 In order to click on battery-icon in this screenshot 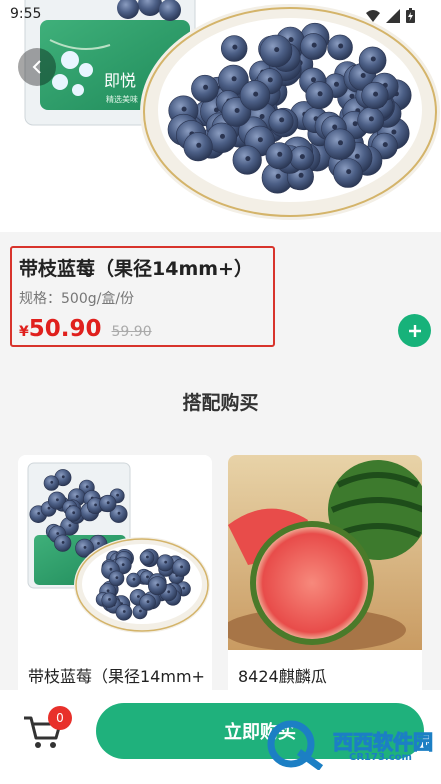, I will do `click(410, 15)`.